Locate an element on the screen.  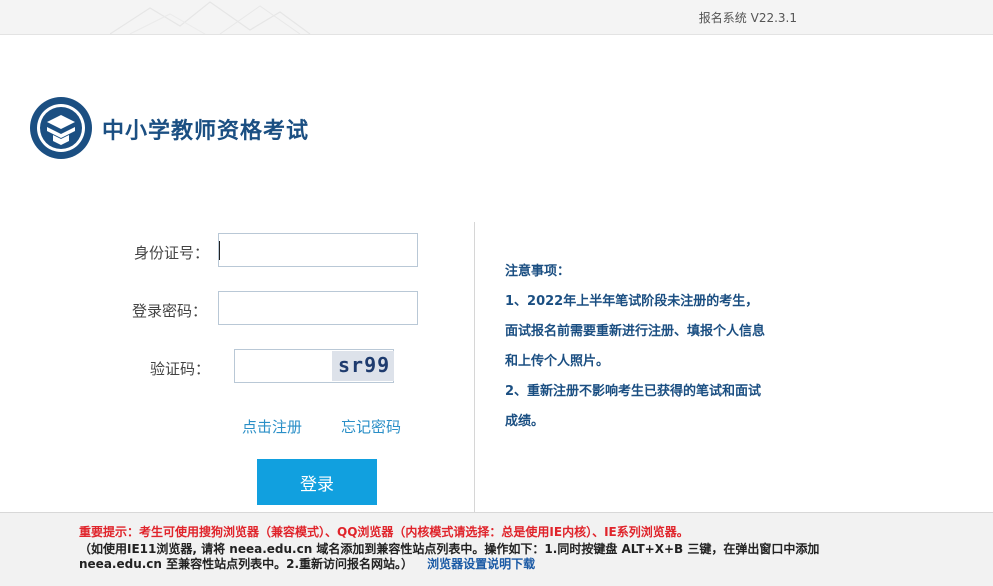
captcha-label: 验证码： is located at coordinates (180, 369).